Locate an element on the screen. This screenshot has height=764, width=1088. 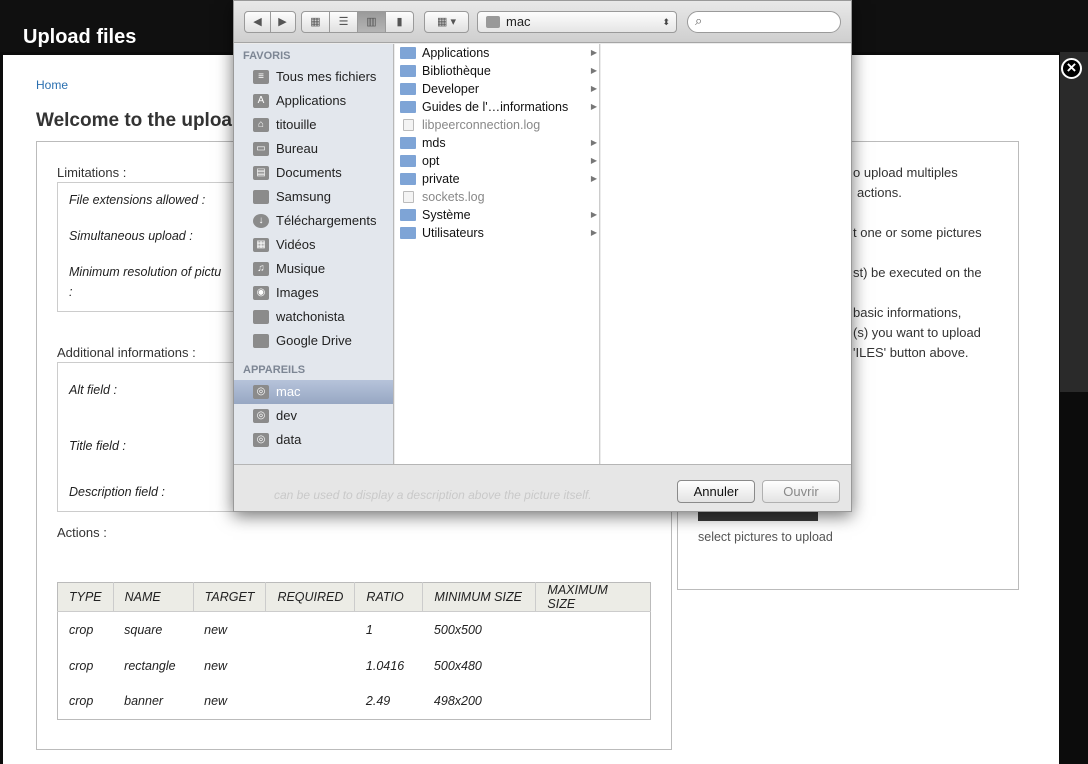
file-name: Developer is located at coordinates (450, 89).